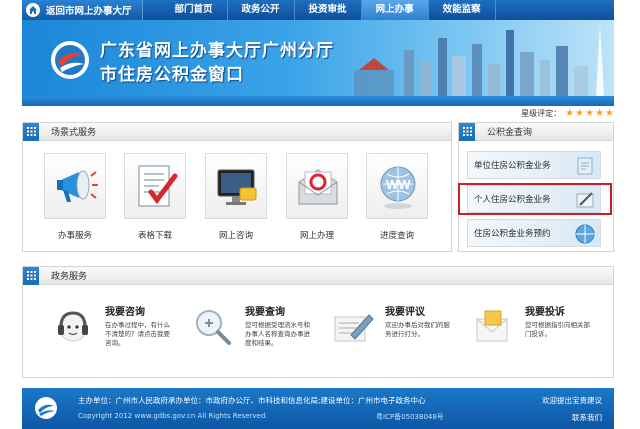 The height and width of the screenshot is (429, 640). I want to click on unit-fund-button: 单位住房公积金业务, so click(534, 165).